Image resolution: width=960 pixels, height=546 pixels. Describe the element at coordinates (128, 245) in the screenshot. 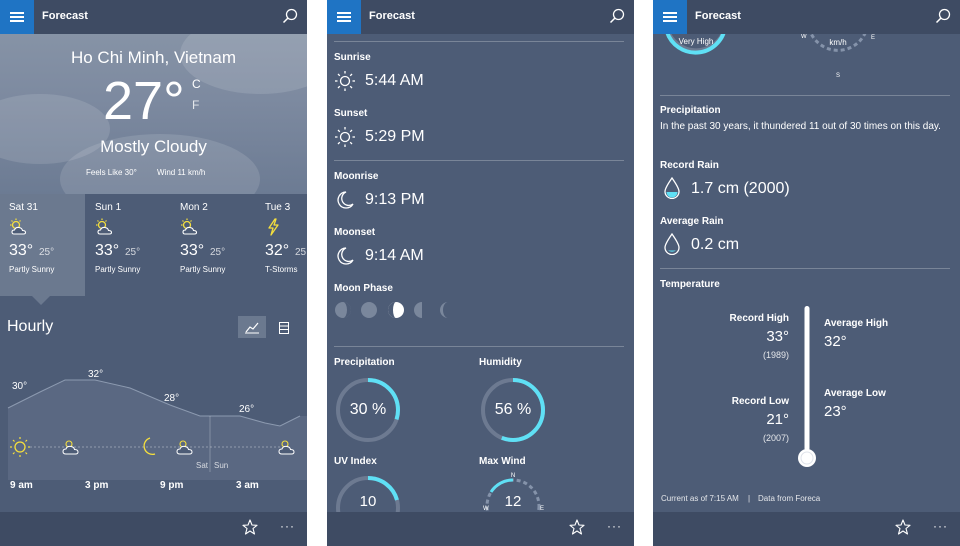

I see `daily-forecast-item: Sun 1 33° 25° Partly Sunny` at that location.